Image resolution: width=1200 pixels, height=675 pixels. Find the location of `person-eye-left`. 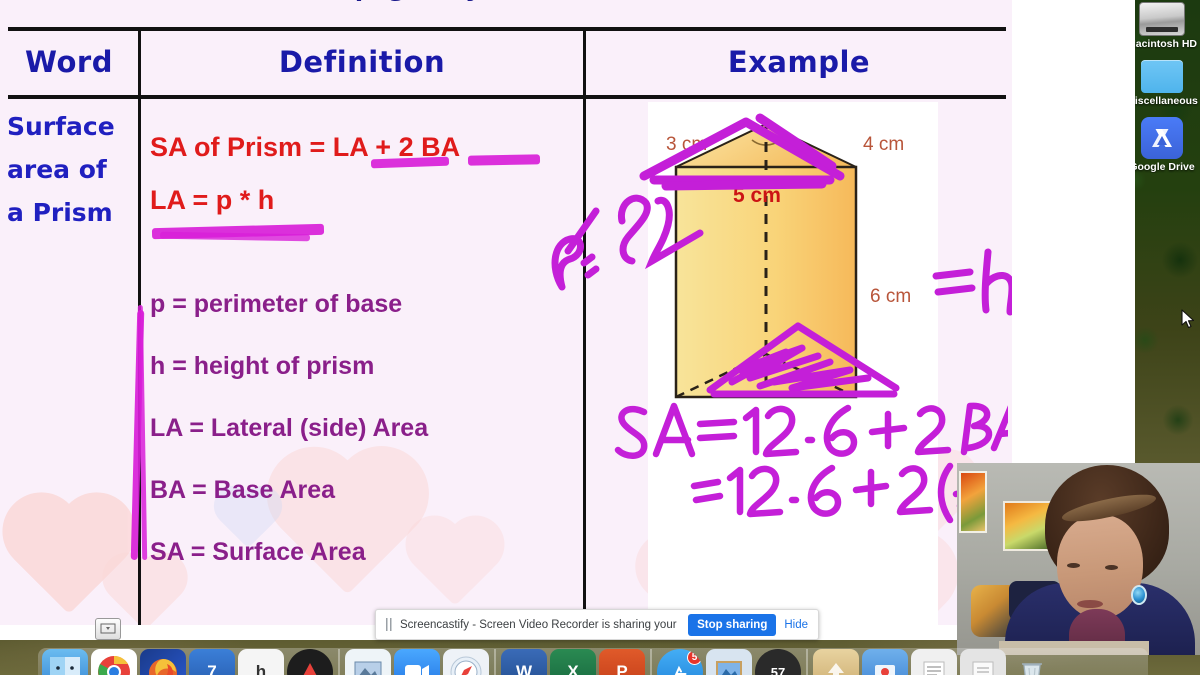

person-eye-left is located at coordinates (1073, 565).